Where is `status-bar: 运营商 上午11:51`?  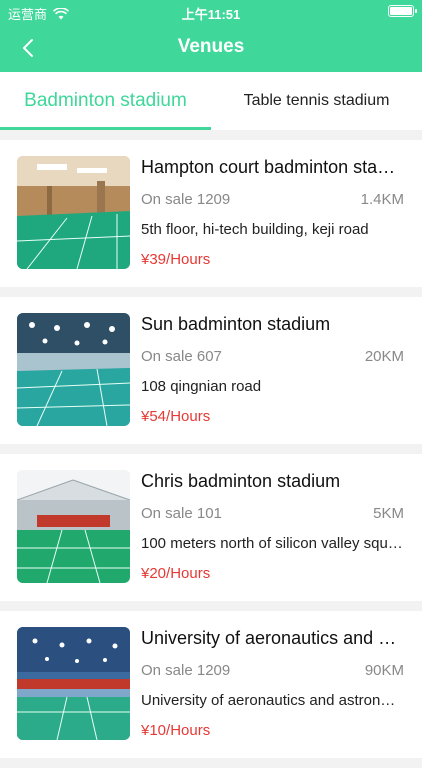
status-bar: 运营商 上午11:51 is located at coordinates (211, 12).